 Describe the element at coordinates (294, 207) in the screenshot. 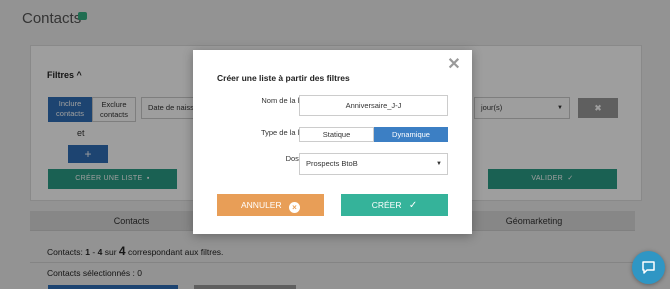

I see `close-circle-icon: ×` at that location.